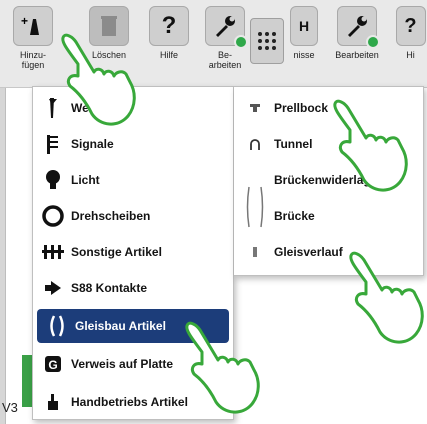  I want to click on track-course-icon, so click(255, 252).